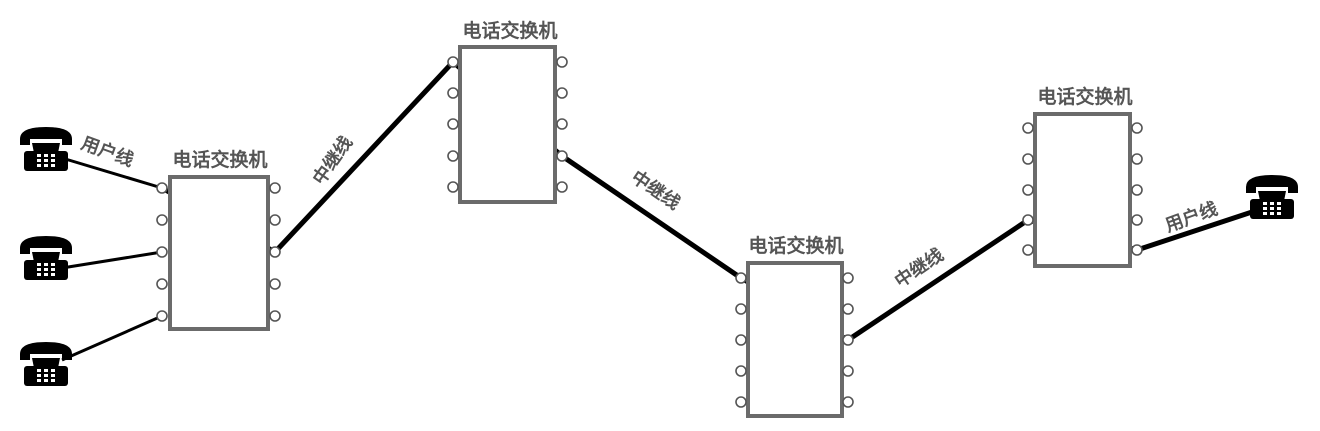  What do you see at coordinates (1137, 189) in the screenshot?
I see `switch-4-ports-right` at bounding box center [1137, 189].